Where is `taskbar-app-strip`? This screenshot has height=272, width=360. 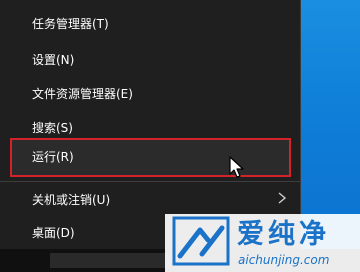
taskbar-app-strip is located at coordinates (110, 260).